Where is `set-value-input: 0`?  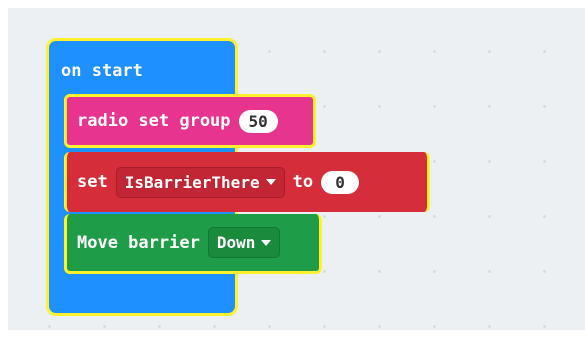
set-value-input: 0 is located at coordinates (340, 182).